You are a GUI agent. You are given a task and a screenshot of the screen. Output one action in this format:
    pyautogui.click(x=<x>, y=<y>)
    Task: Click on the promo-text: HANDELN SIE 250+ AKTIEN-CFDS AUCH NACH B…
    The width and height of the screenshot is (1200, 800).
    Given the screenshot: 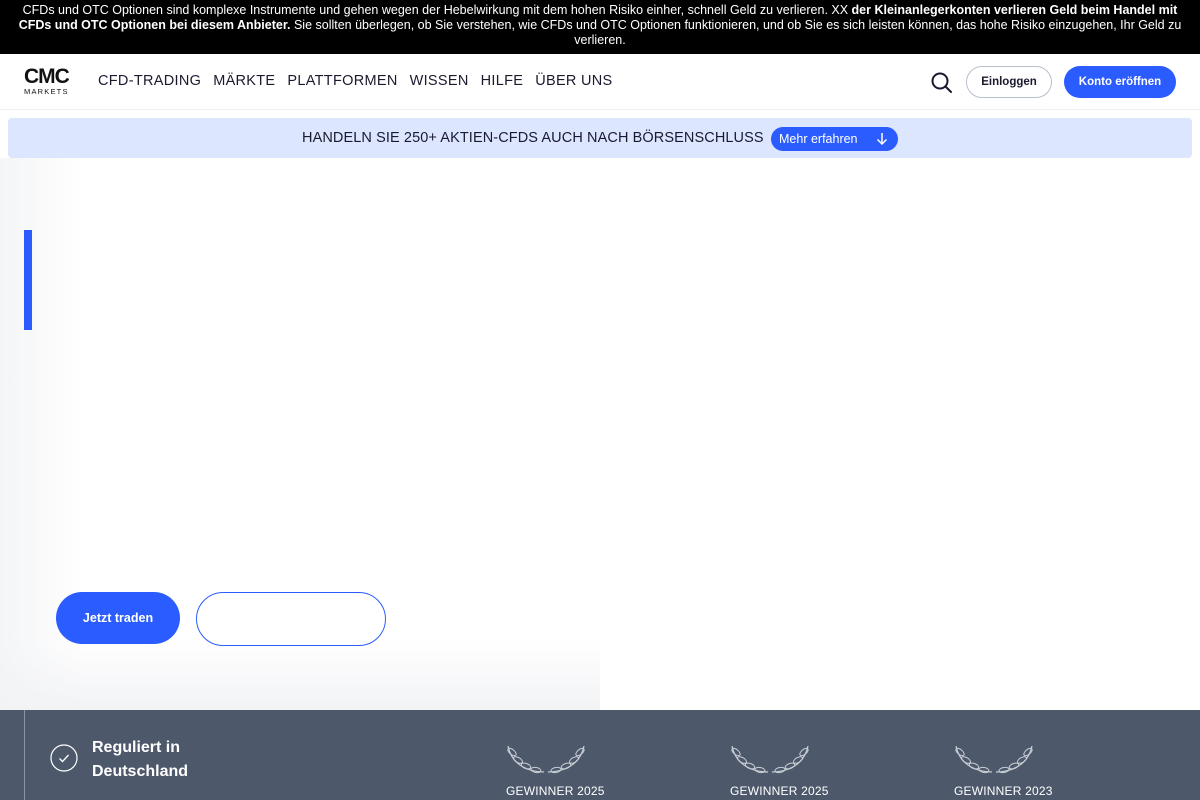 What is the action you would take?
    pyautogui.click(x=533, y=138)
    